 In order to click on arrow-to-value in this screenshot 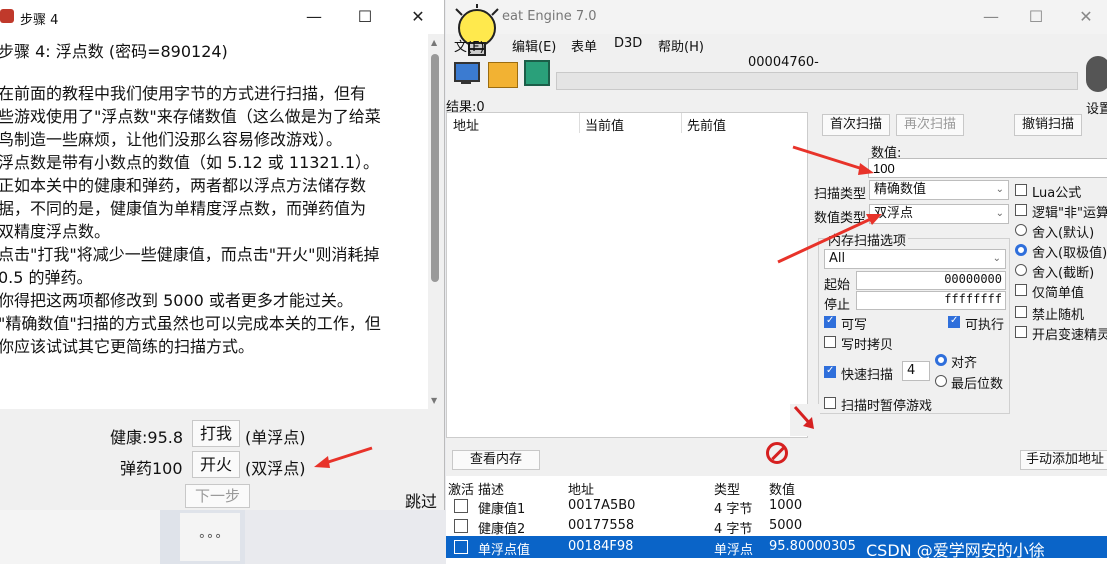, I will do `click(833, 160)`.